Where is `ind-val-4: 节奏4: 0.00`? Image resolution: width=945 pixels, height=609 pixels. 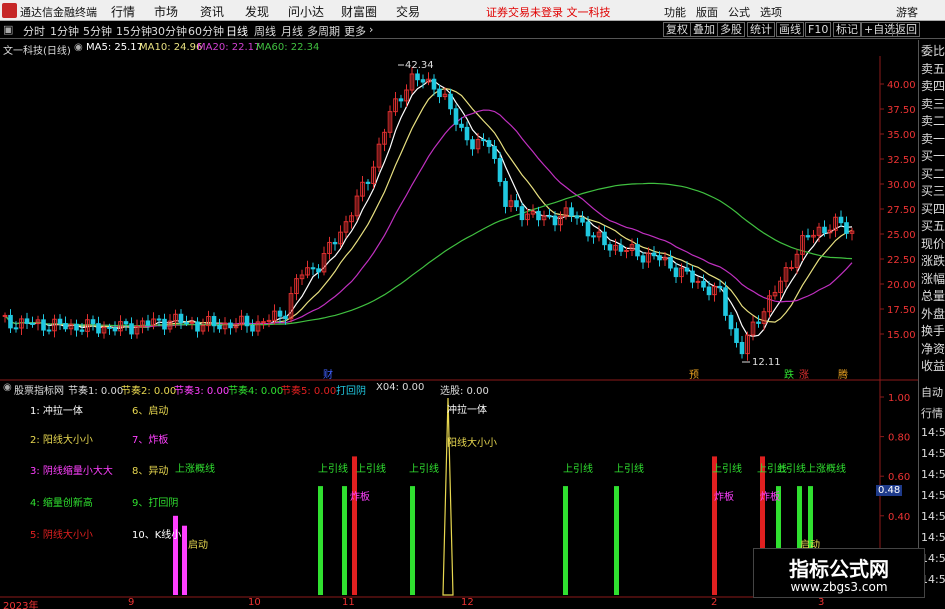
ind-val-4: 节奏4: 0.00 is located at coordinates (256, 391).